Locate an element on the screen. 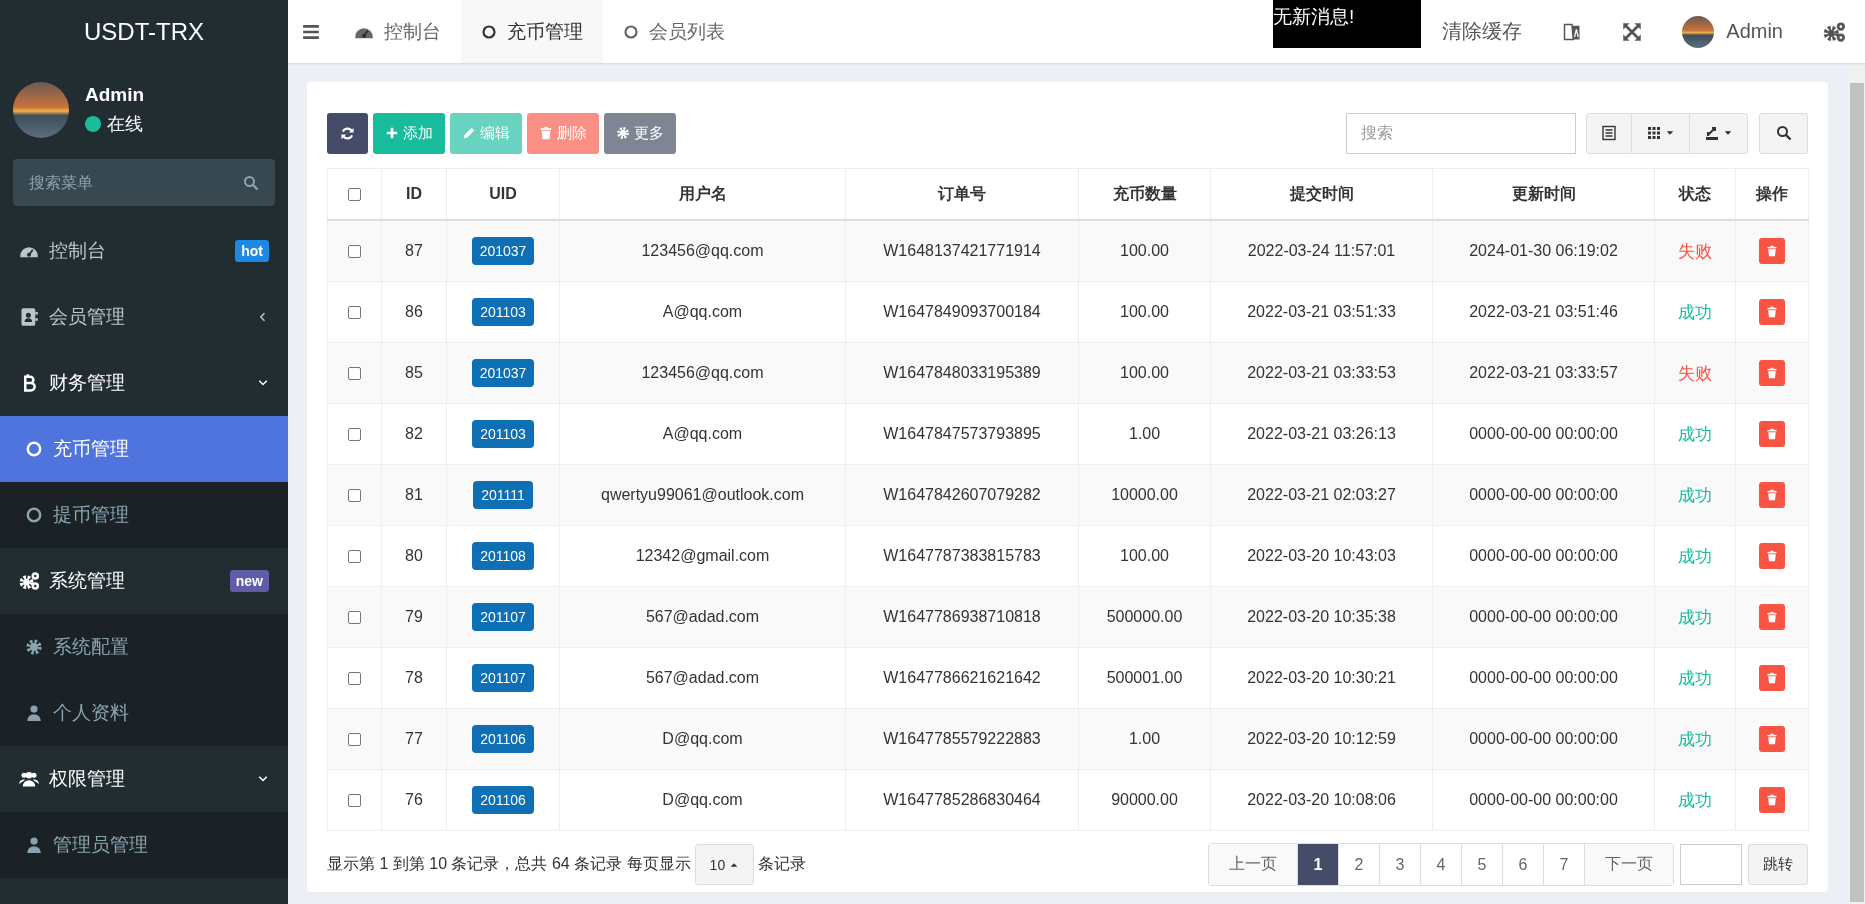 The image size is (1865, 904). nav-tab: 控制台 is located at coordinates (397, 31).